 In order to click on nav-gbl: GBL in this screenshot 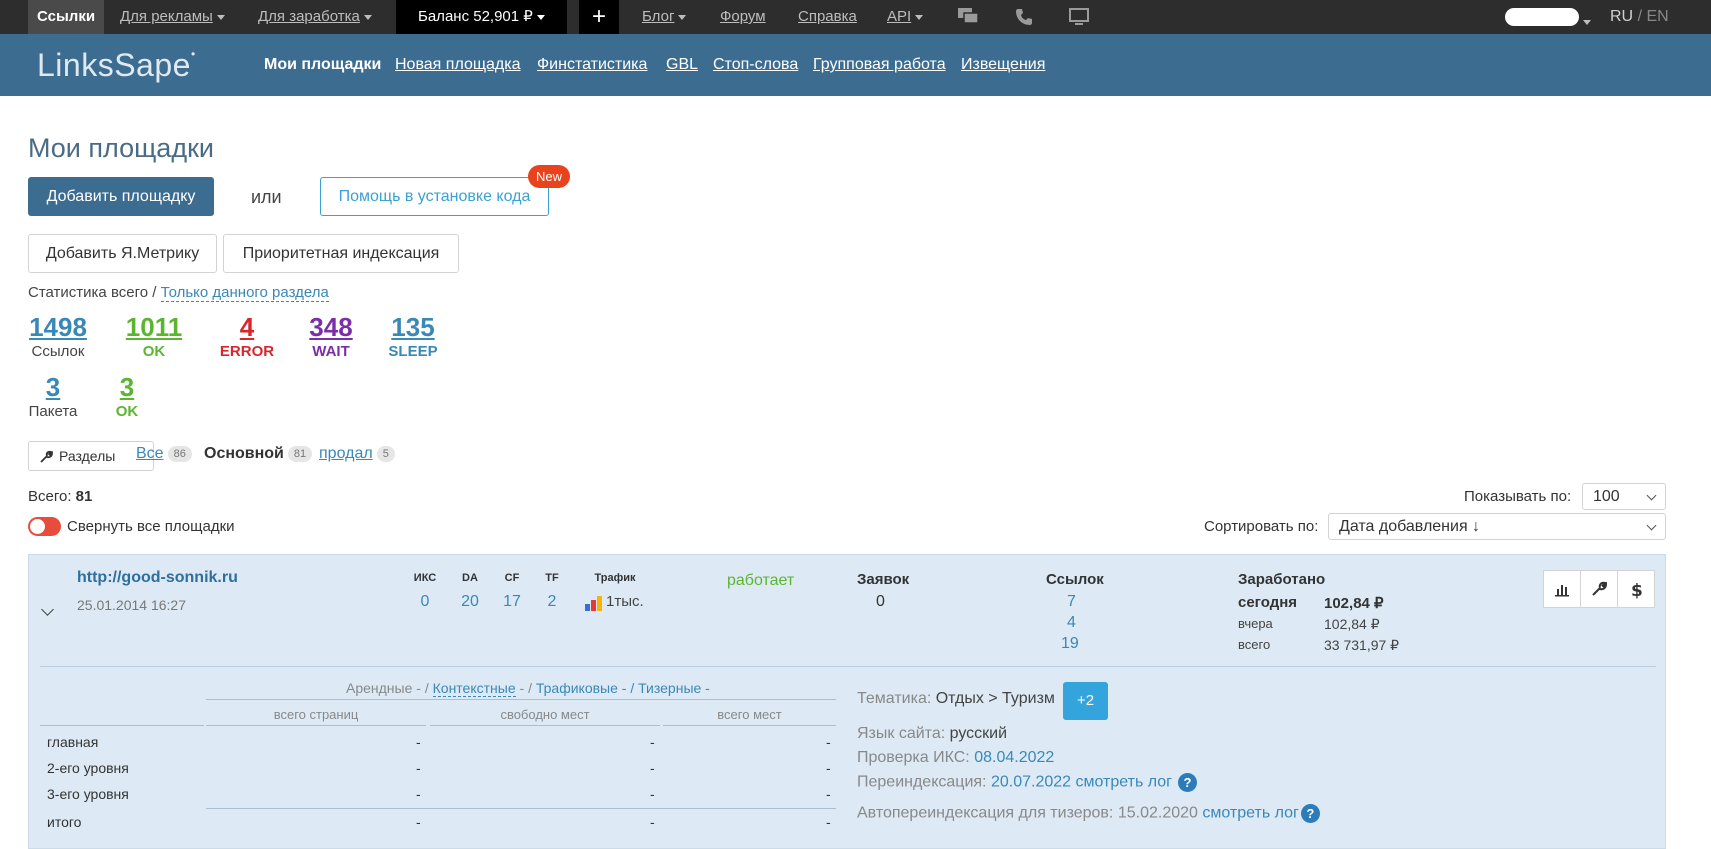, I will do `click(682, 65)`.